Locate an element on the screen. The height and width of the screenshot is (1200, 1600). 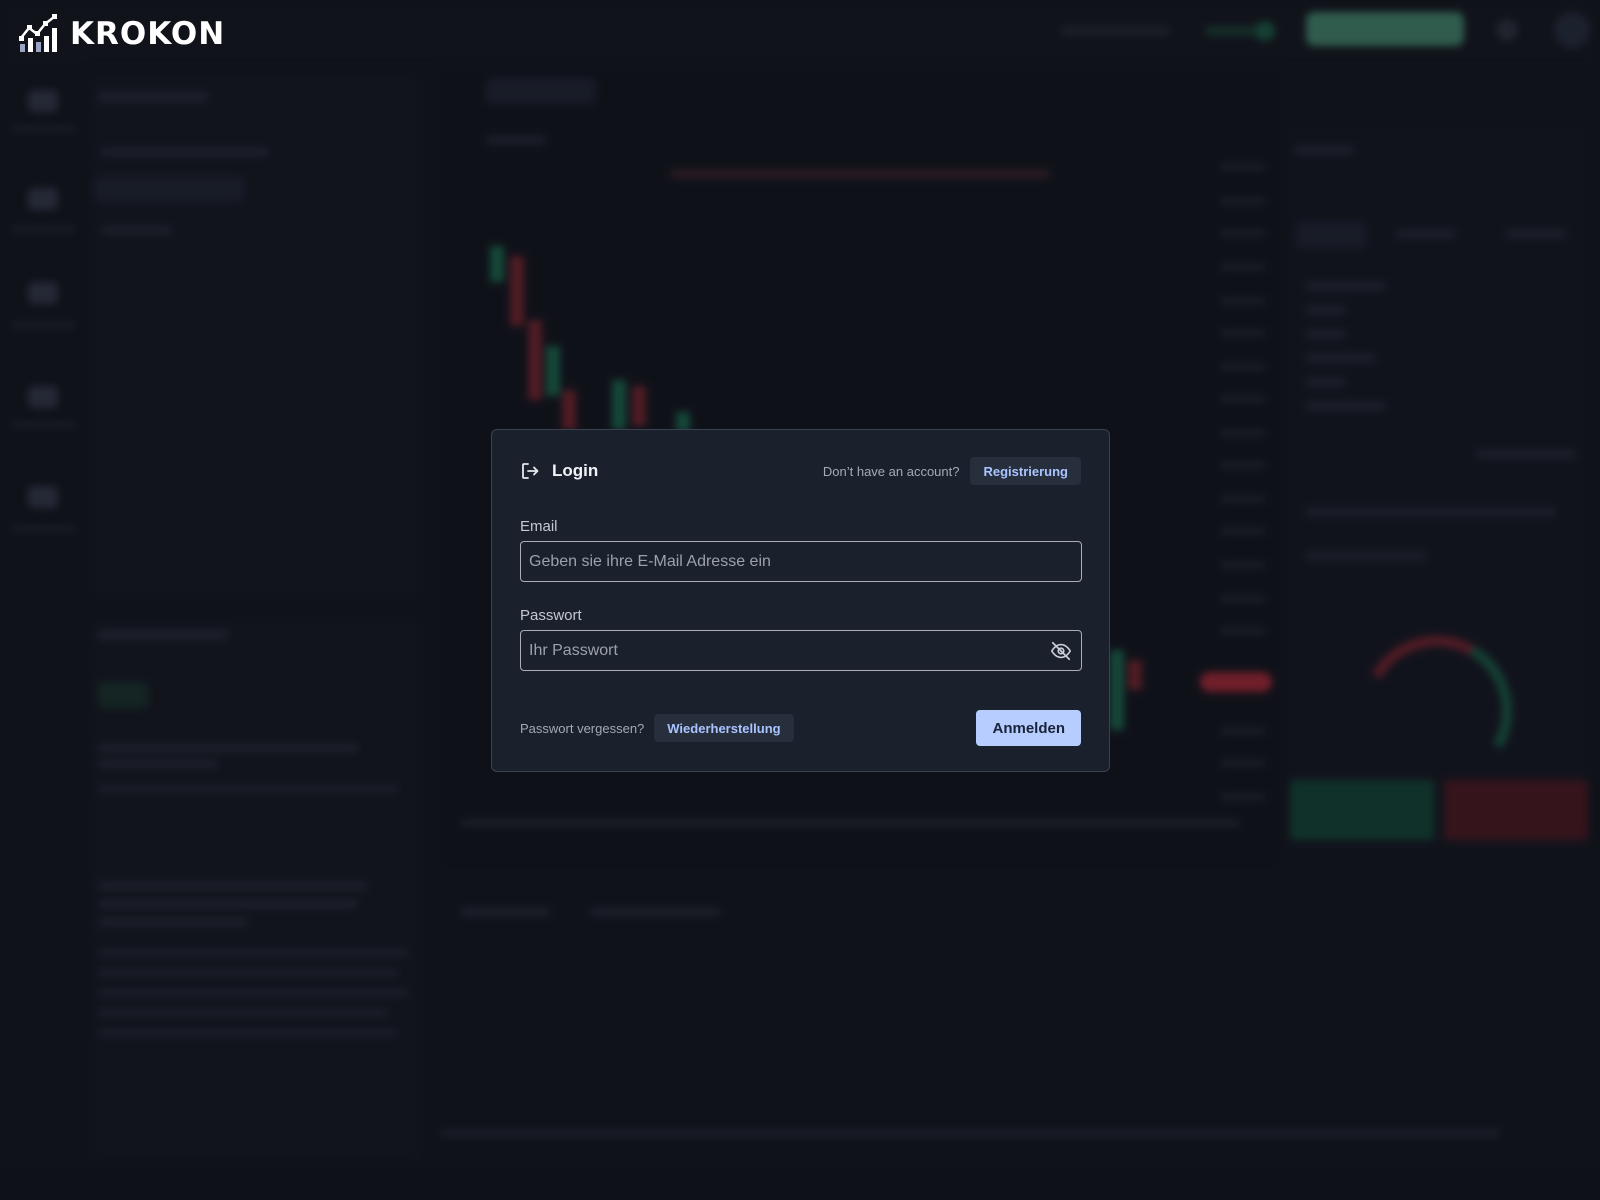
login-arrow-icon is located at coordinates (530, 471).